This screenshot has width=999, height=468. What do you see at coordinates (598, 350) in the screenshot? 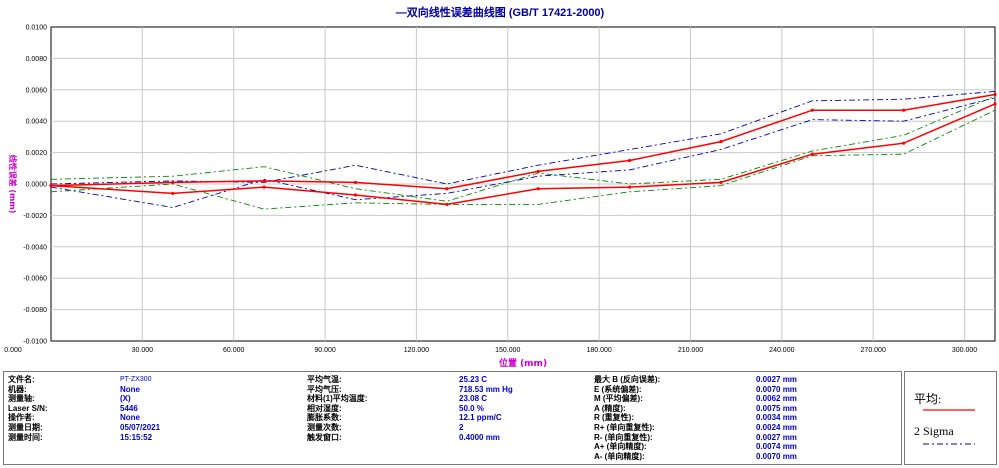
I see `x-tick-label: 180.000` at bounding box center [598, 350].